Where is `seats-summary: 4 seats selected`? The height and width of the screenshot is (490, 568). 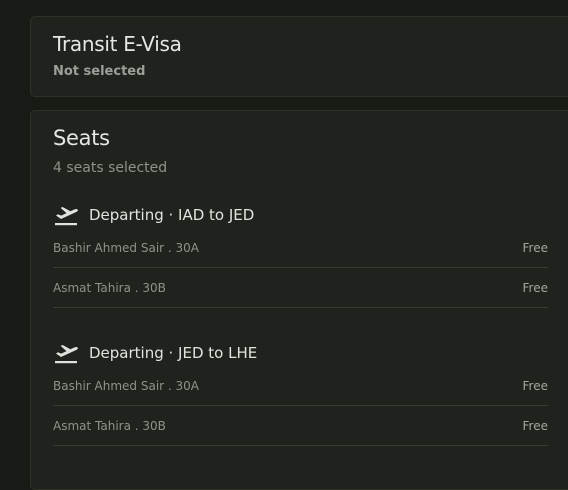
seats-summary: 4 seats selected is located at coordinates (110, 168).